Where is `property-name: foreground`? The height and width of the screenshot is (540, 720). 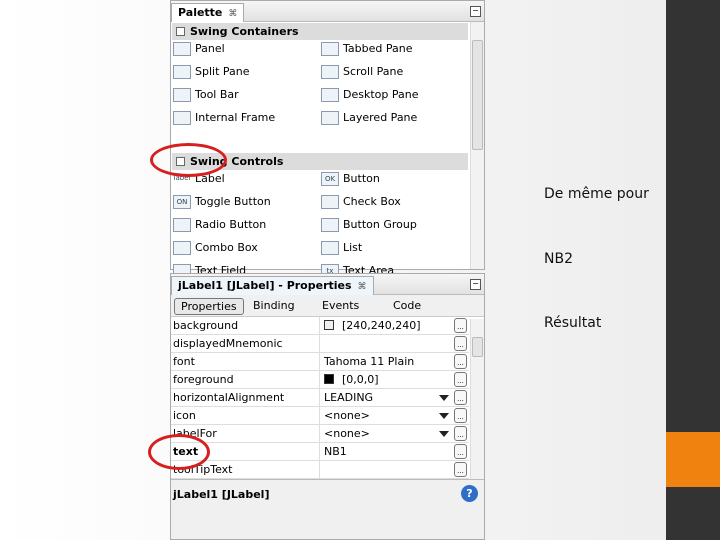 property-name: foreground is located at coordinates (203, 379).